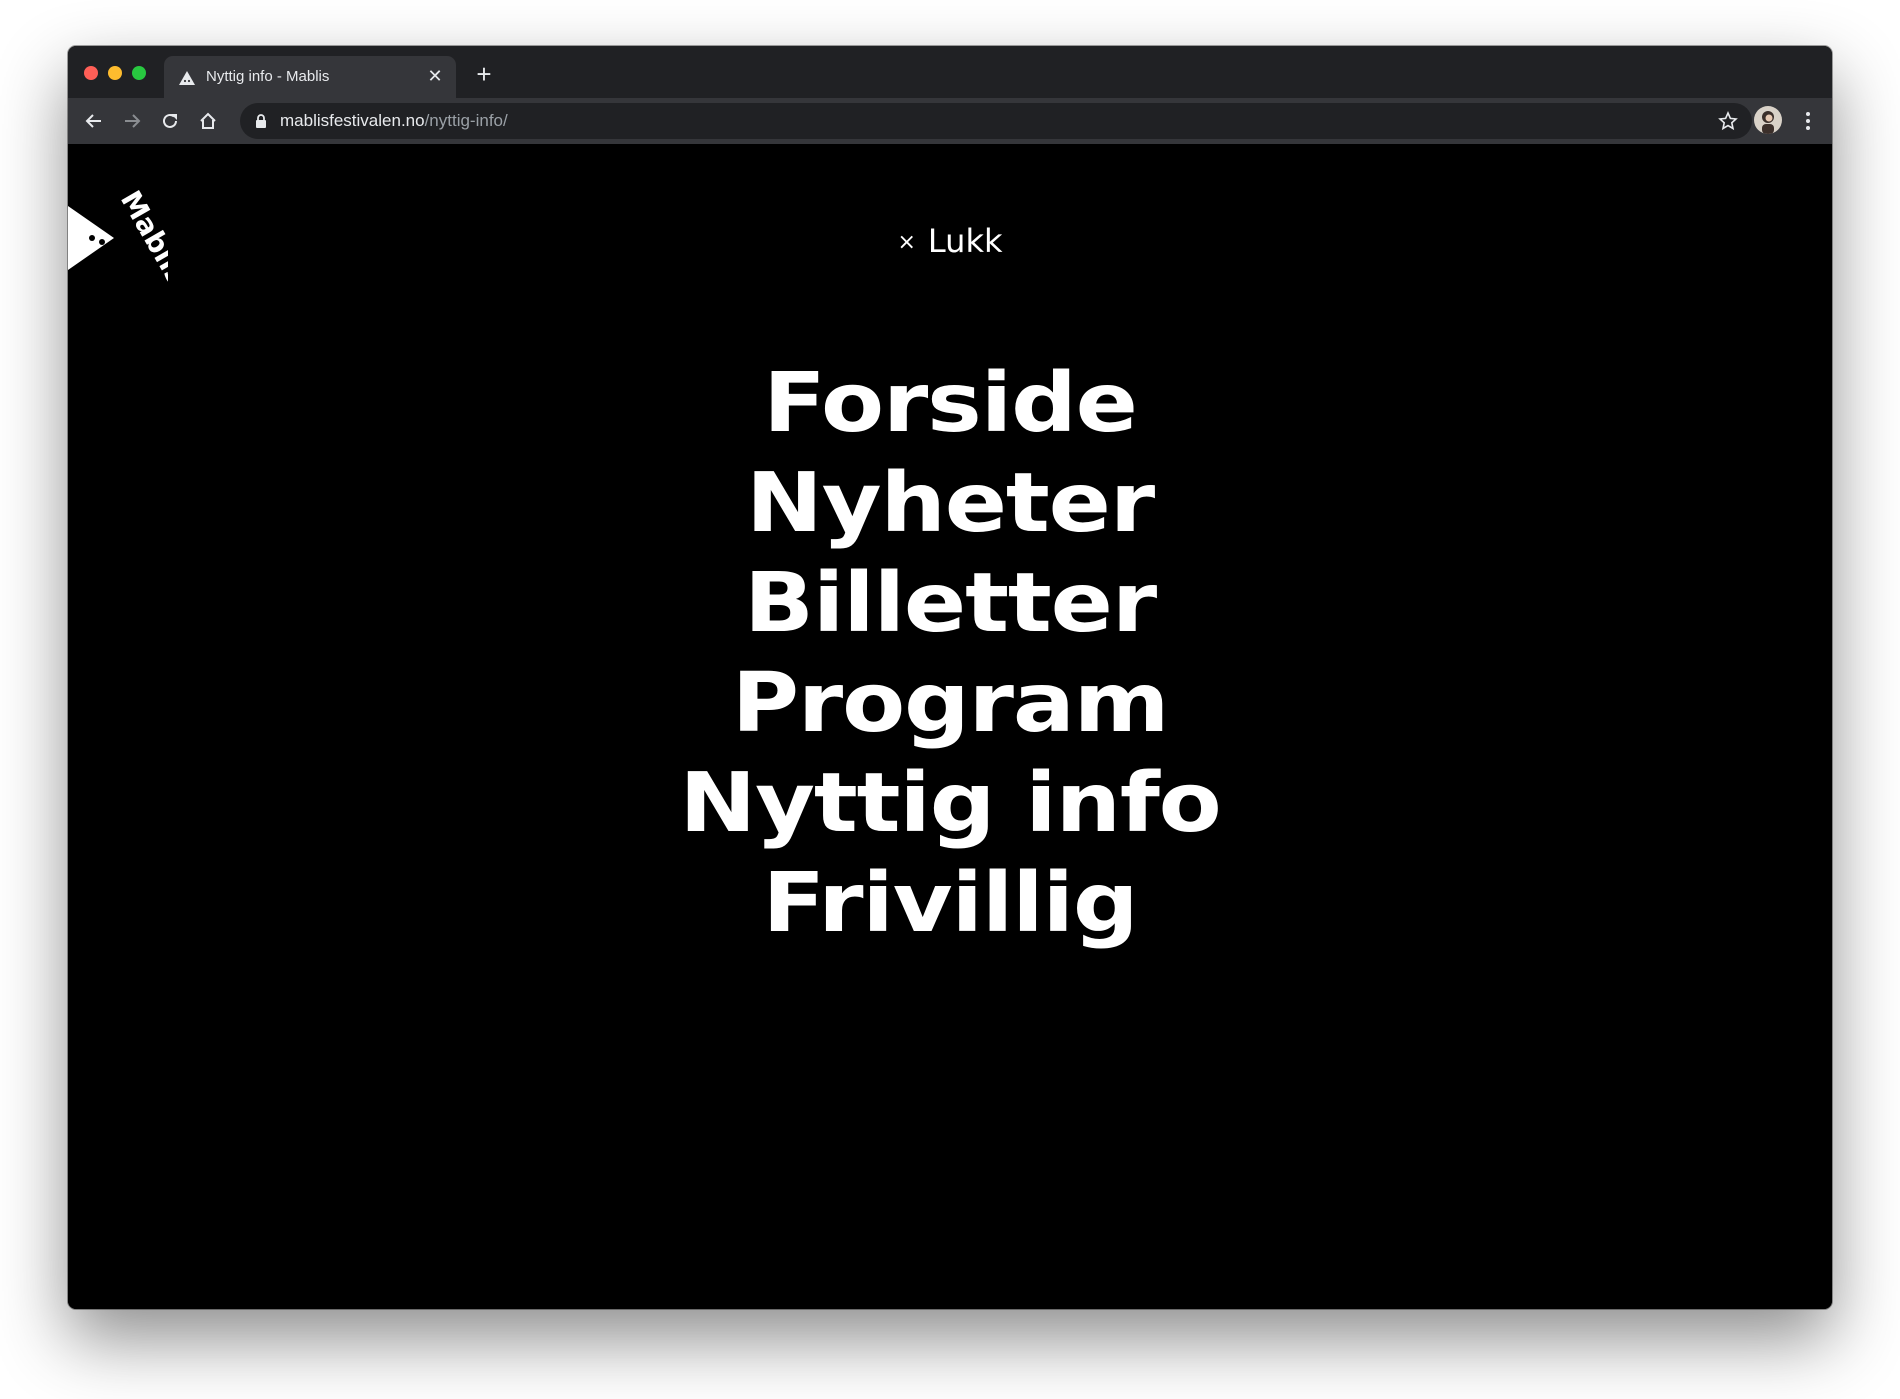 The image size is (1900, 1399). What do you see at coordinates (950, 604) in the screenshot?
I see `nav-item-billetter: Billetter` at bounding box center [950, 604].